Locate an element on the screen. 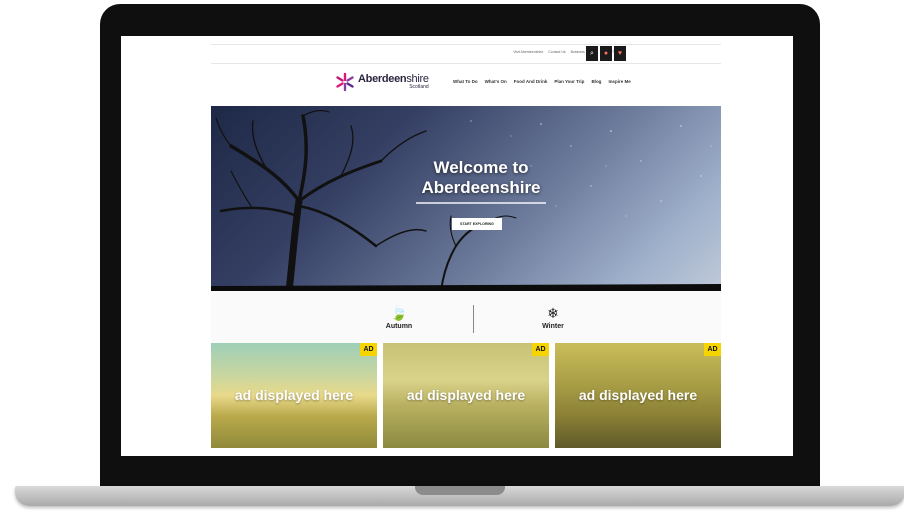 The width and height of the screenshot is (904, 513). laptop-base is located at coordinates (459, 496).